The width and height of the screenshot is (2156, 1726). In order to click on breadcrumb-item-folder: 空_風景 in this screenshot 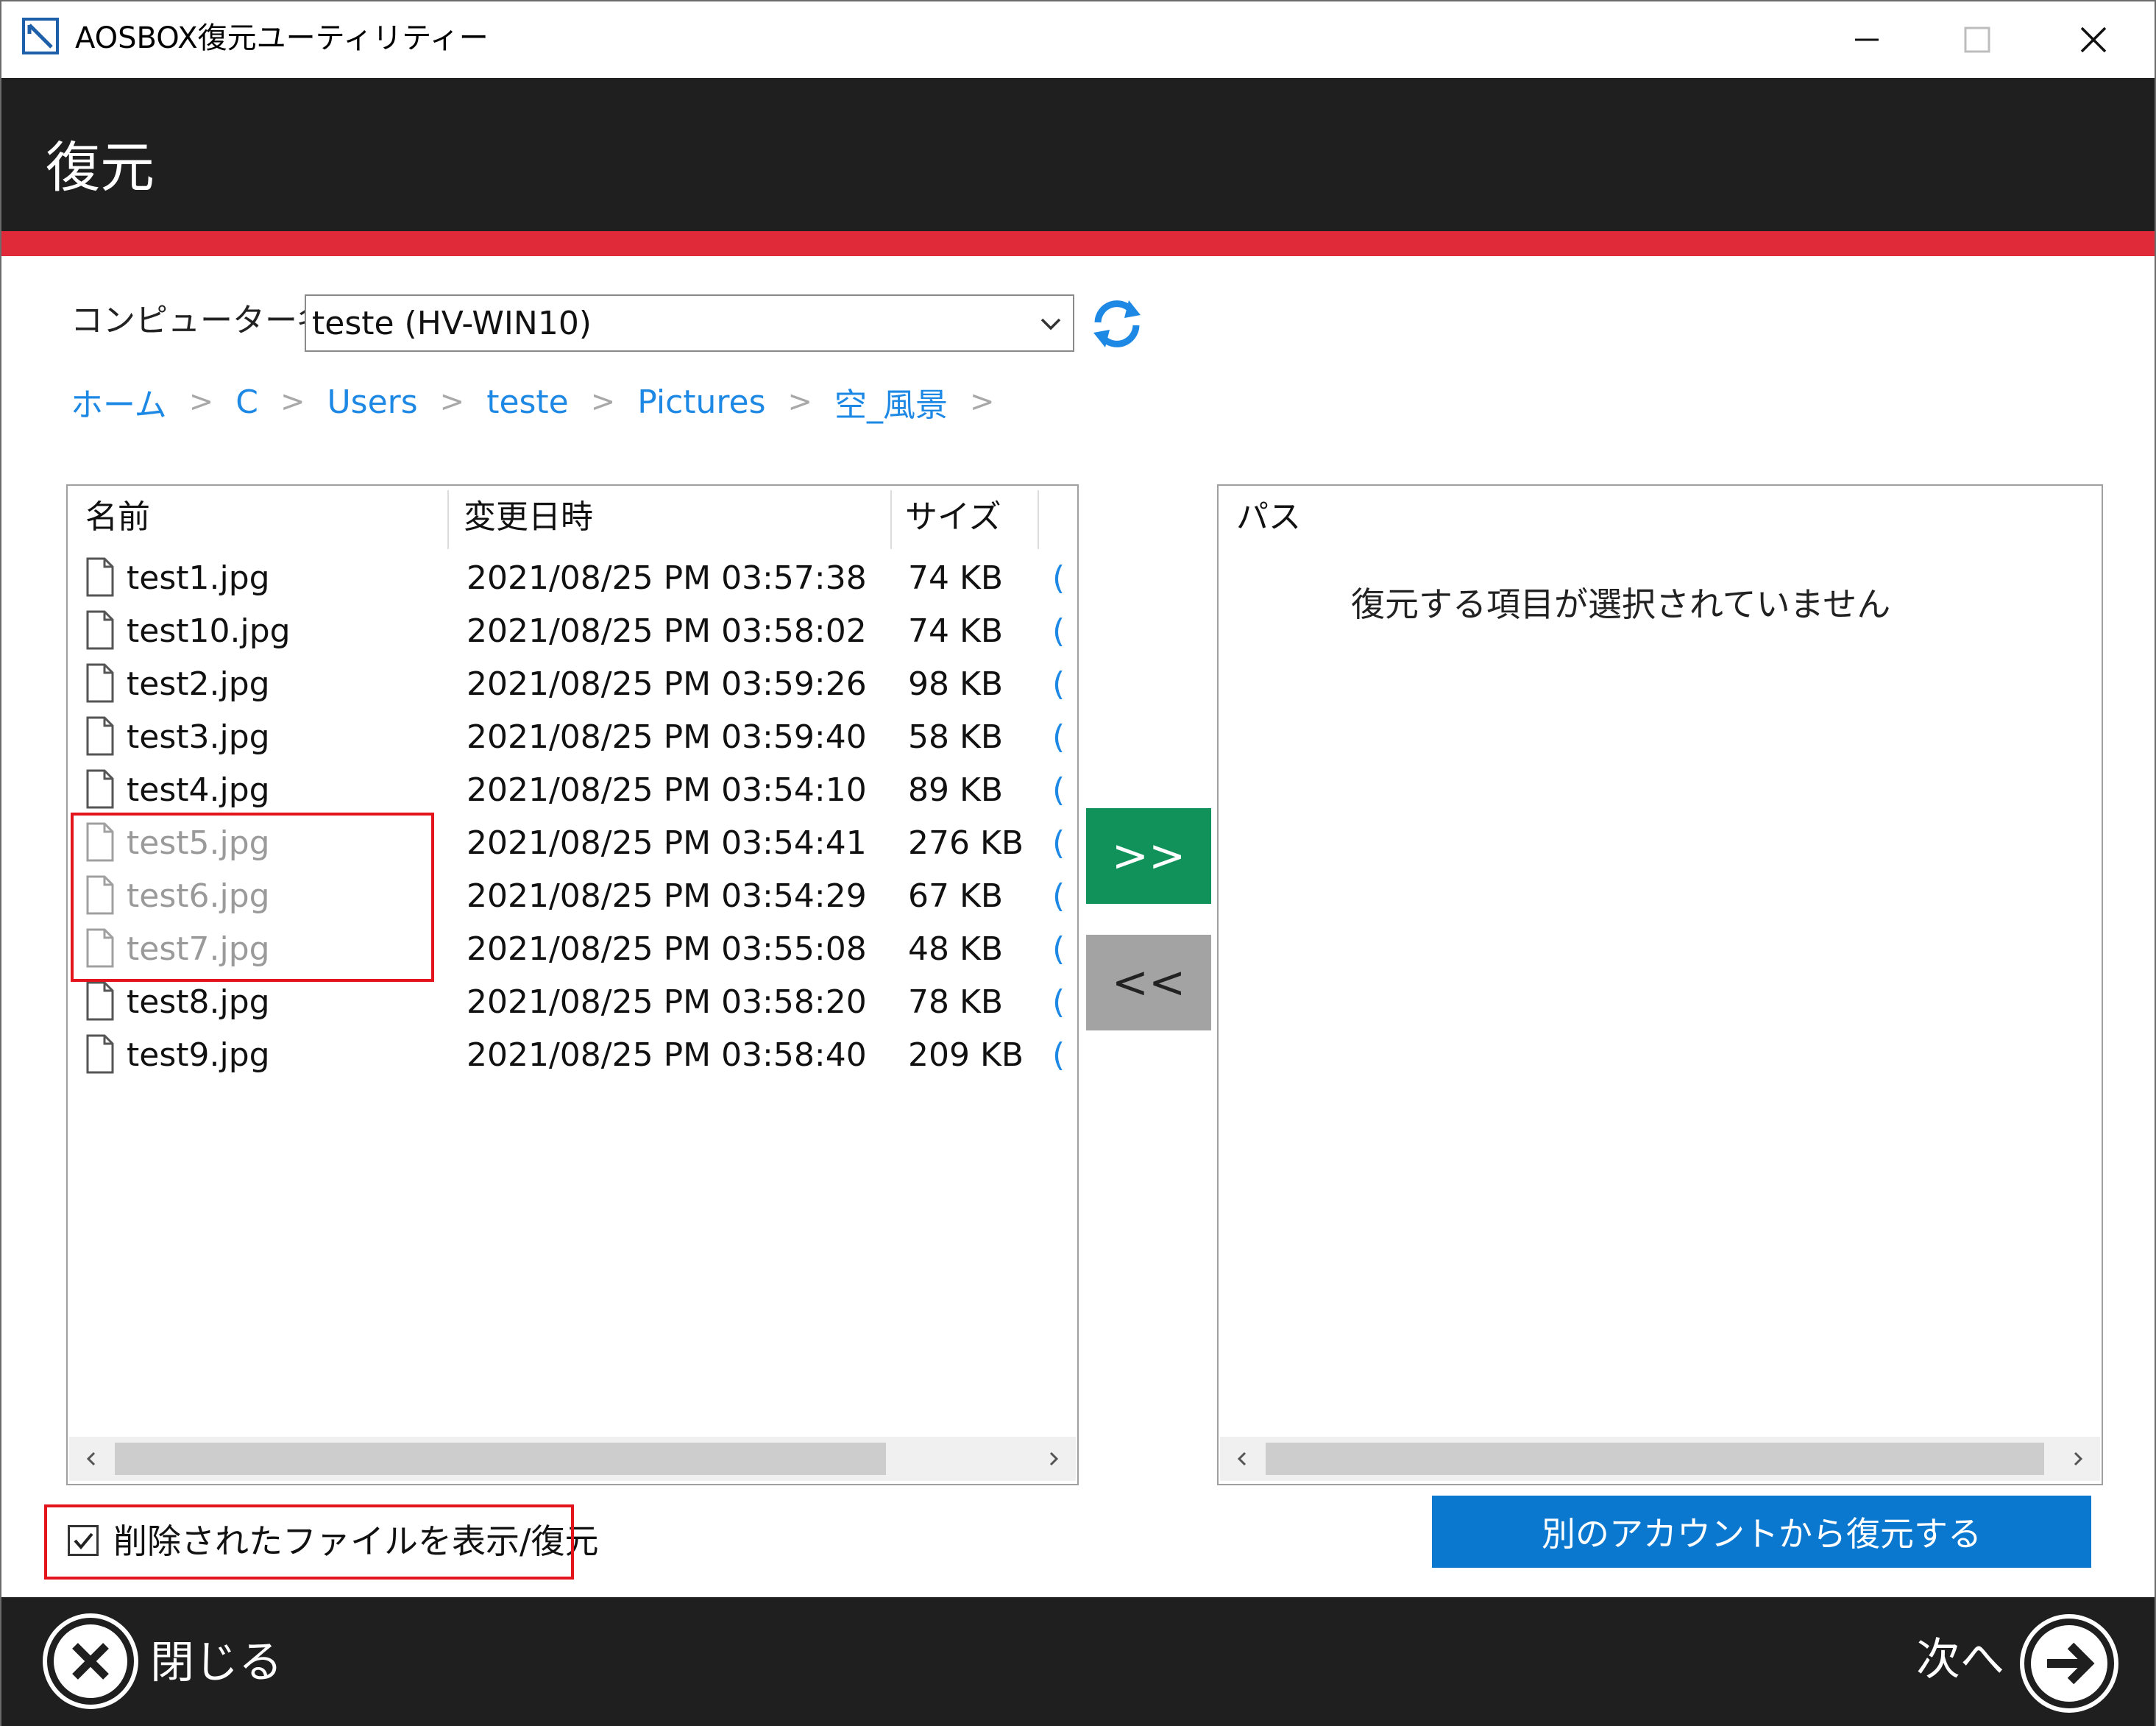, I will do `click(891, 401)`.